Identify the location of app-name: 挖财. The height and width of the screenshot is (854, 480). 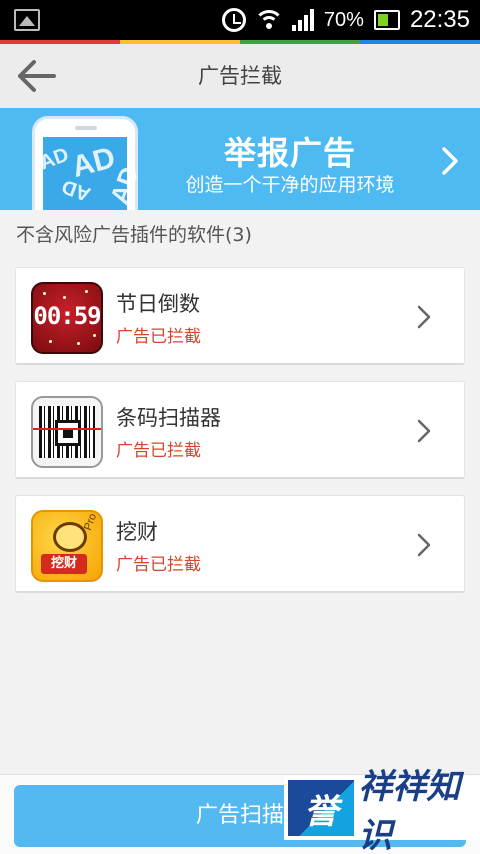
(137, 532).